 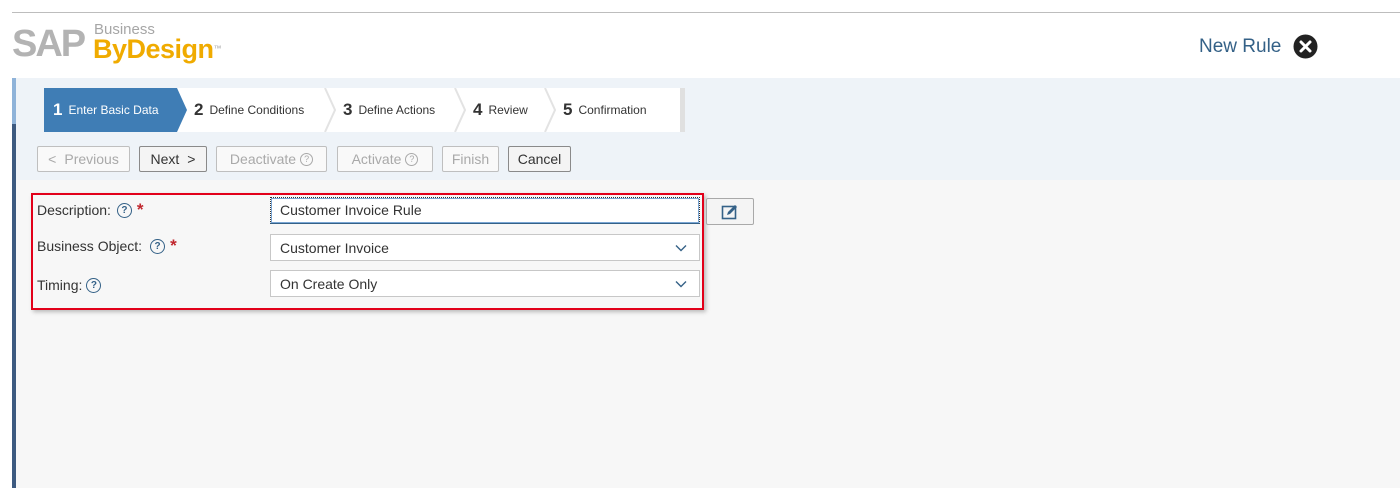 I want to click on left-accent-highlight, so click(x=14, y=101).